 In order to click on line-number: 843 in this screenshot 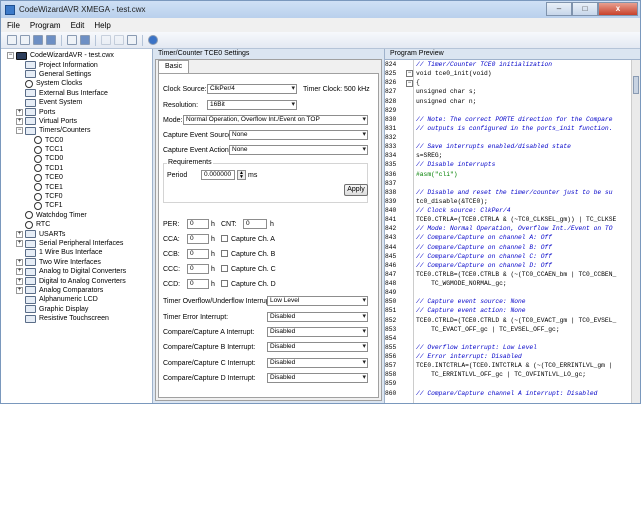, I will do `click(391, 238)`.